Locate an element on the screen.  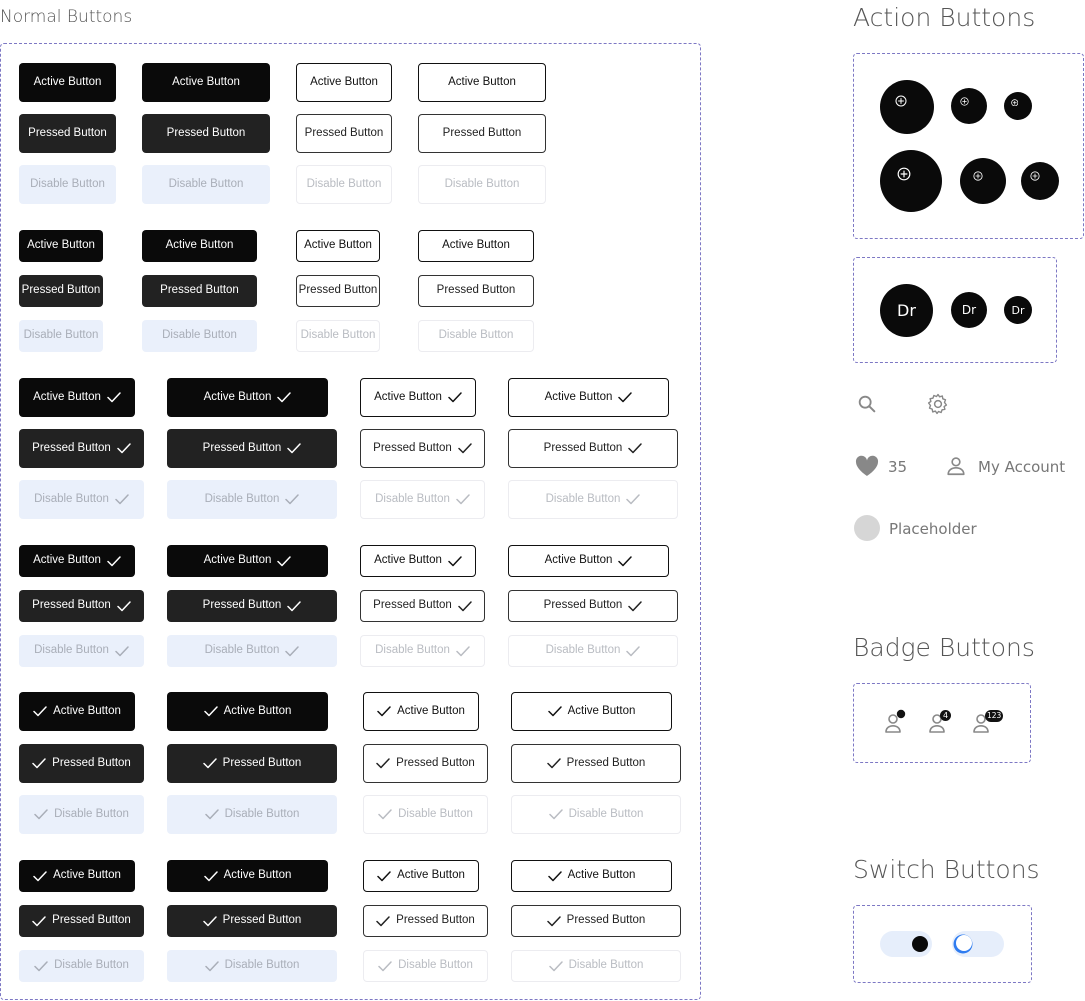
user-badge-large-count: 123 is located at coordinates (990, 722).